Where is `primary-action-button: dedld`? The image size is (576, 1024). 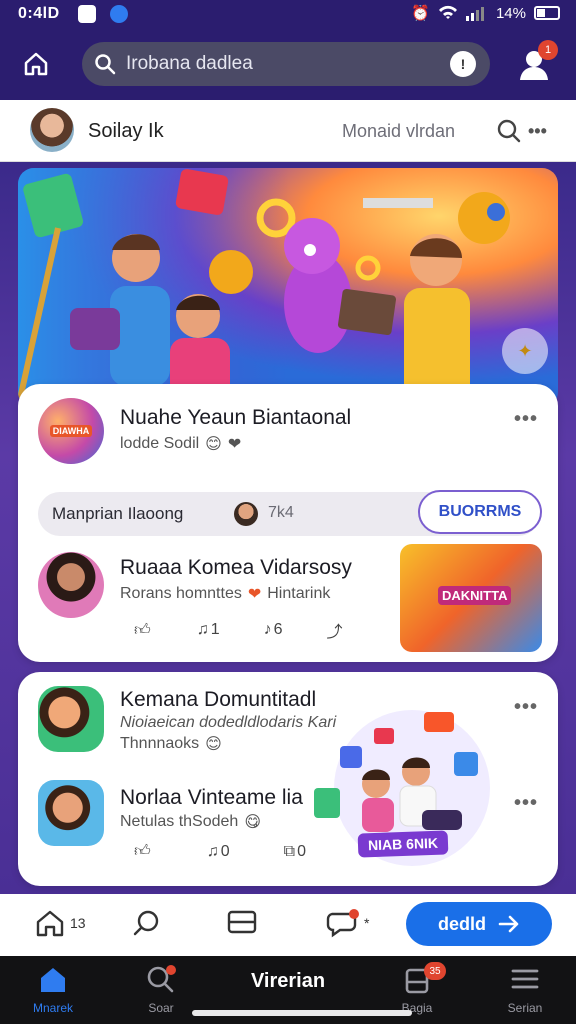
primary-action-button: dedld is located at coordinates (479, 924).